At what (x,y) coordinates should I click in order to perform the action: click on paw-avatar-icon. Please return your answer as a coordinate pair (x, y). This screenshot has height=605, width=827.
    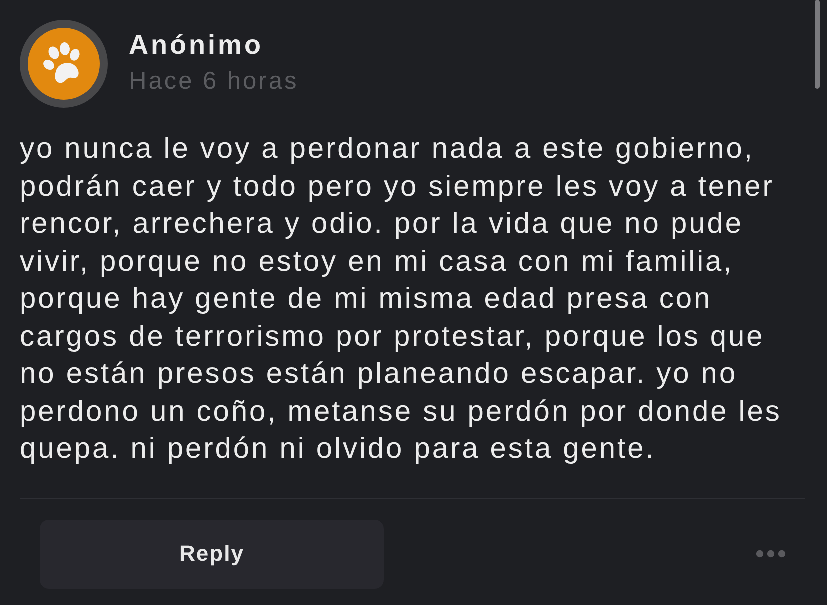
    Looking at the image, I should click on (64, 64).